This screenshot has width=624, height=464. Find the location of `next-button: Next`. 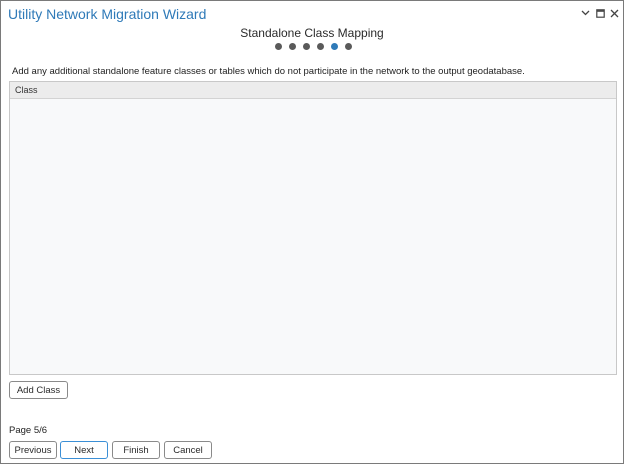

next-button: Next is located at coordinates (84, 450).